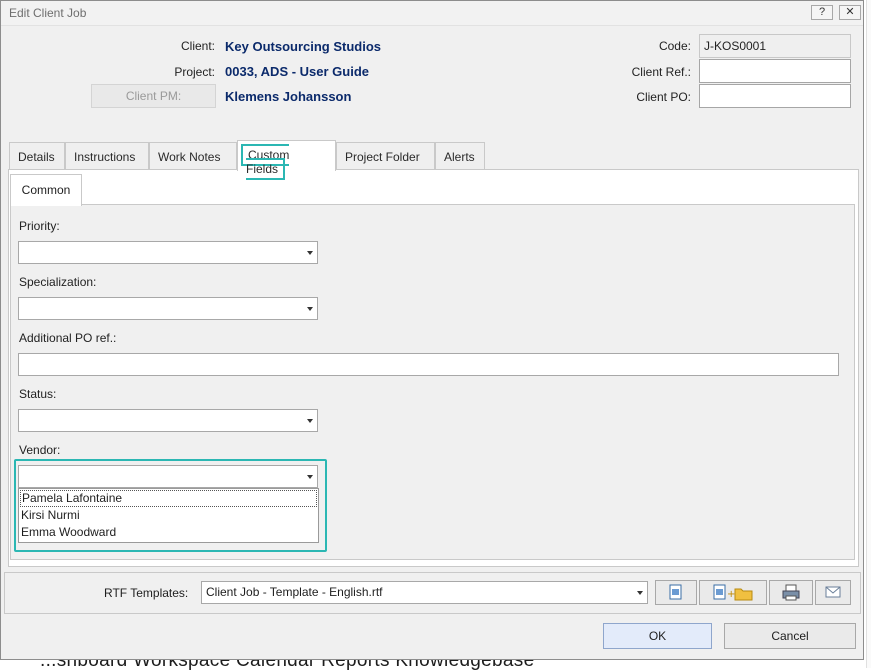 The height and width of the screenshot is (672, 871). What do you see at coordinates (197, 46) in the screenshot?
I see `client-label: Client:` at bounding box center [197, 46].